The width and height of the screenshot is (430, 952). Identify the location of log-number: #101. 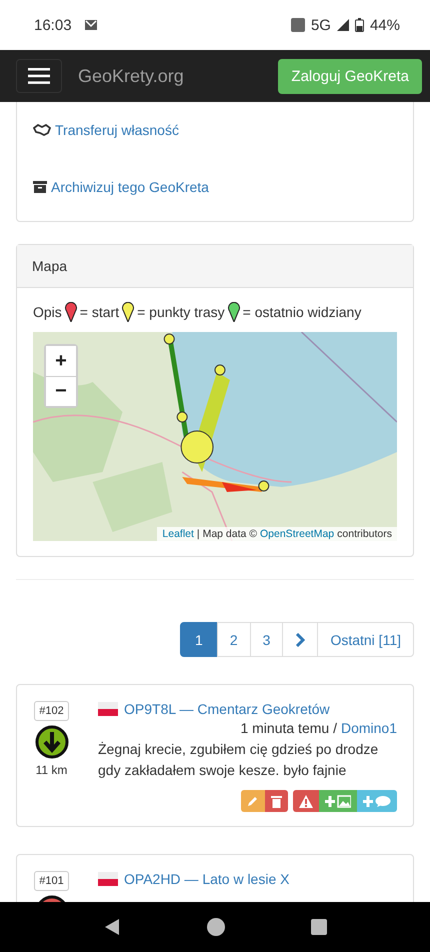
(51, 881).